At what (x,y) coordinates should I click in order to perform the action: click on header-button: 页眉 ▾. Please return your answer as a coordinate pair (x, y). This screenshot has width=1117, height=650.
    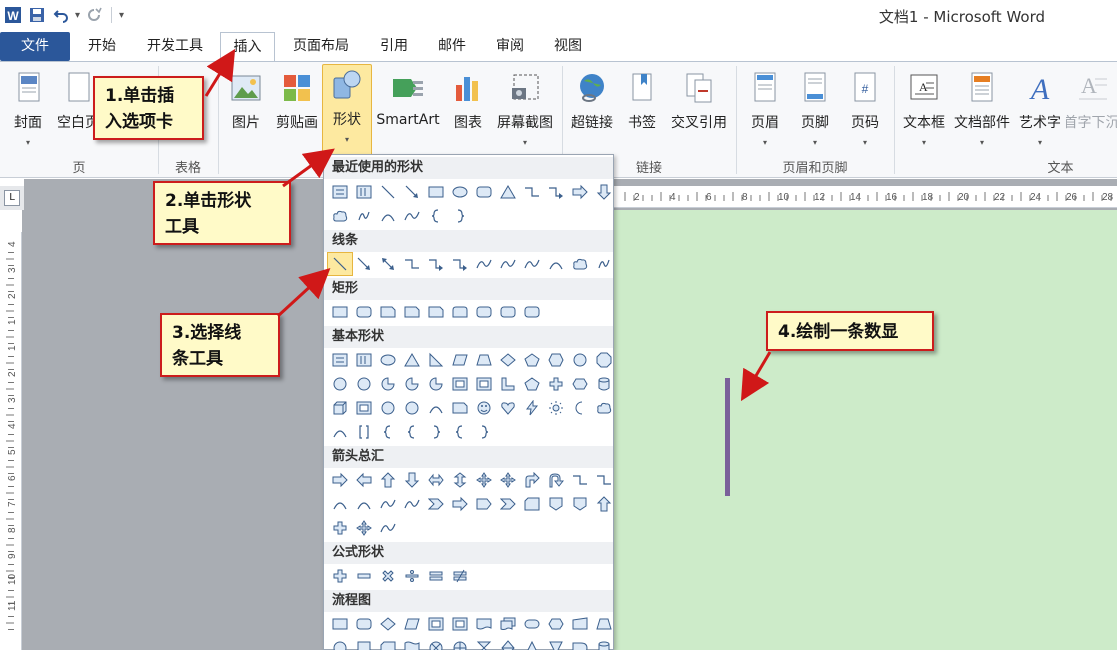
    Looking at the image, I should click on (765, 112).